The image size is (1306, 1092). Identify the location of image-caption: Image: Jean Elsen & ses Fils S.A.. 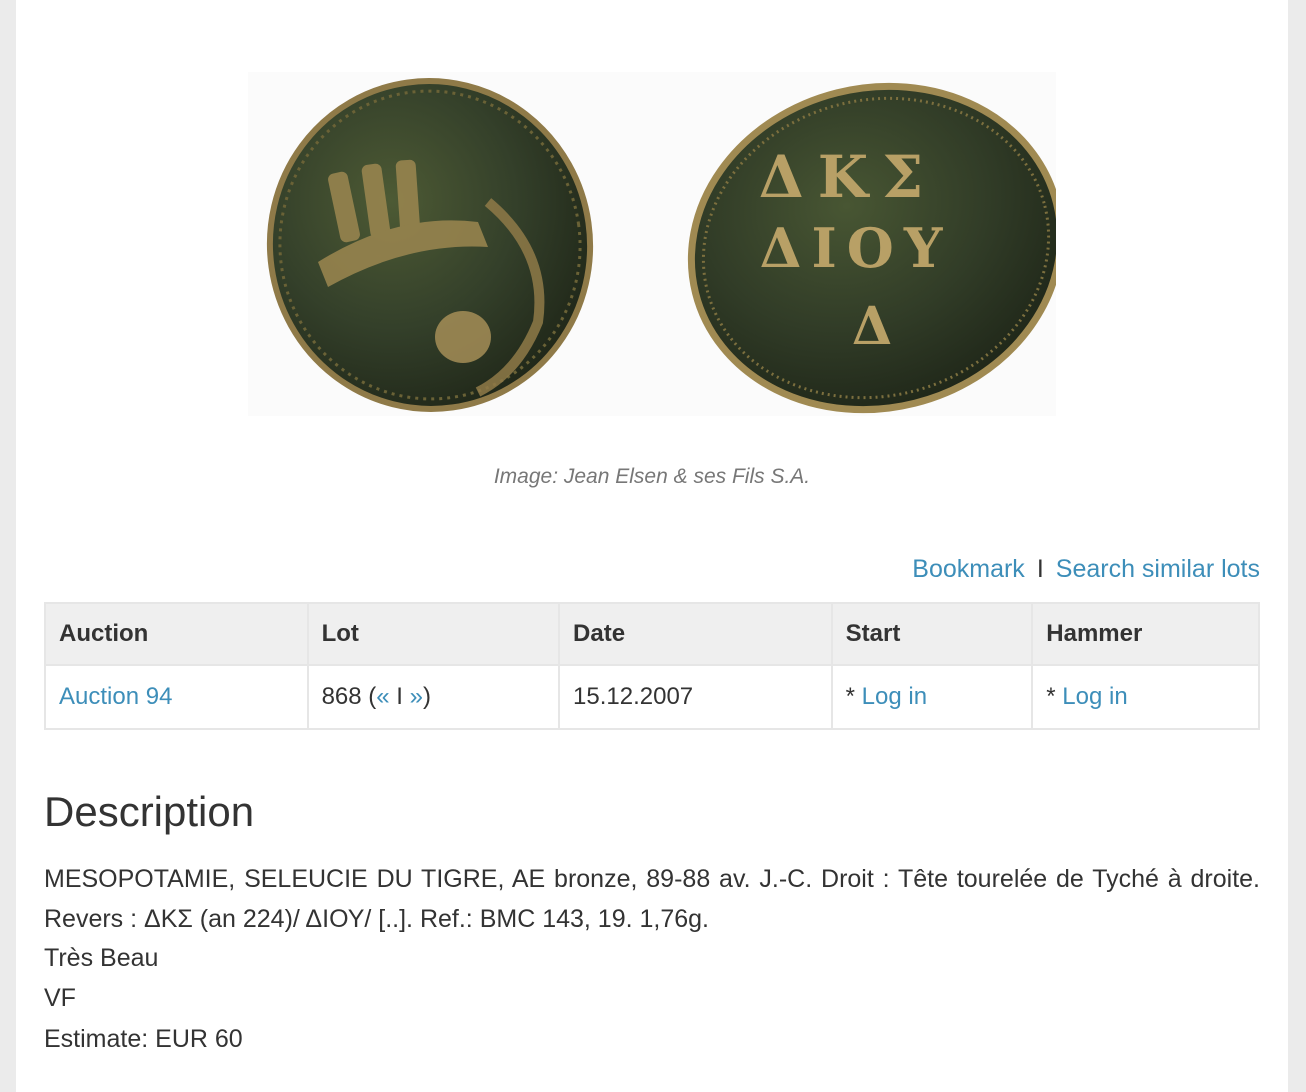
(652, 476).